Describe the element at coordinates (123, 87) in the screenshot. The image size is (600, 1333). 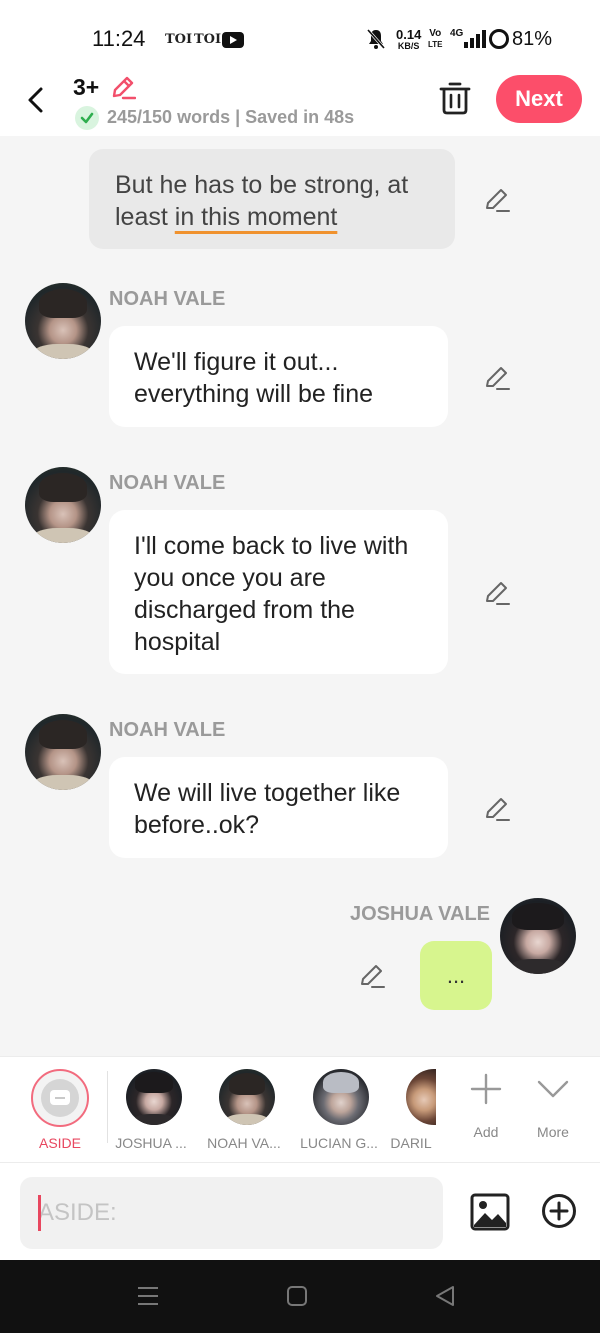
I see `pencil-edit-icon` at that location.